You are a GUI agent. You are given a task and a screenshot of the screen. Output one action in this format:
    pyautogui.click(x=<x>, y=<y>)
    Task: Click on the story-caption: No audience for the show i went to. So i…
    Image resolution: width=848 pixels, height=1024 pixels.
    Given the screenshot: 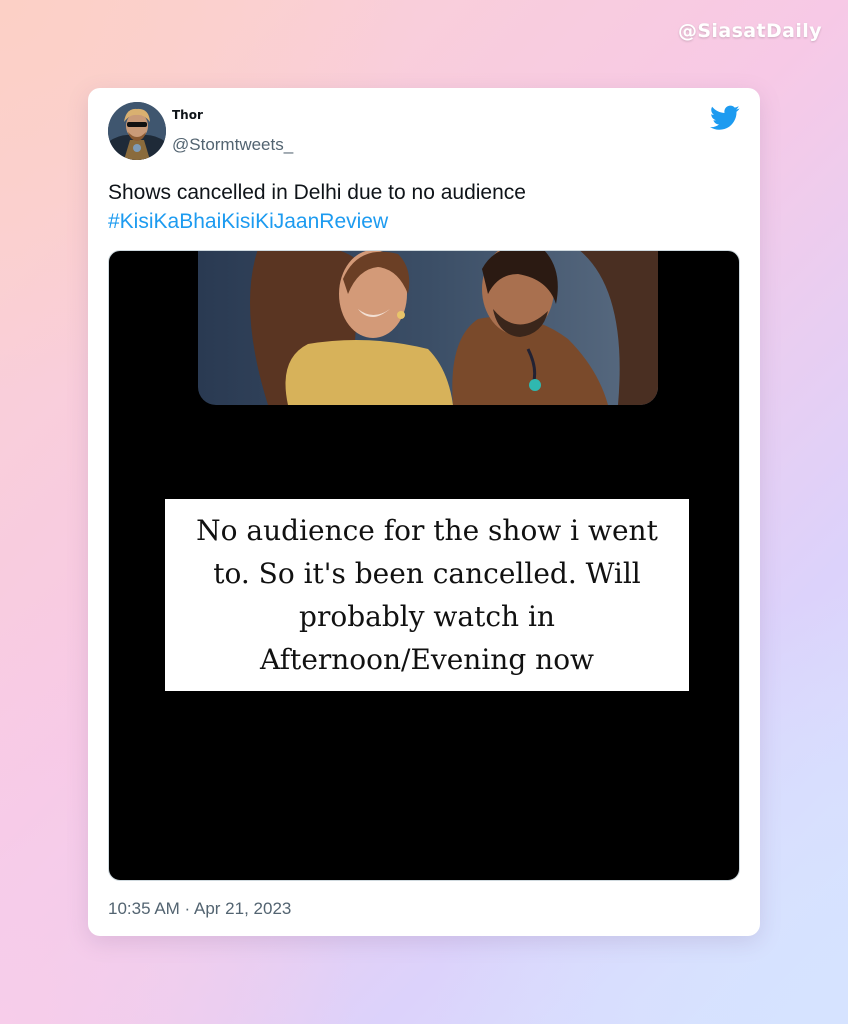 What is the action you would take?
    pyautogui.click(x=427, y=595)
    